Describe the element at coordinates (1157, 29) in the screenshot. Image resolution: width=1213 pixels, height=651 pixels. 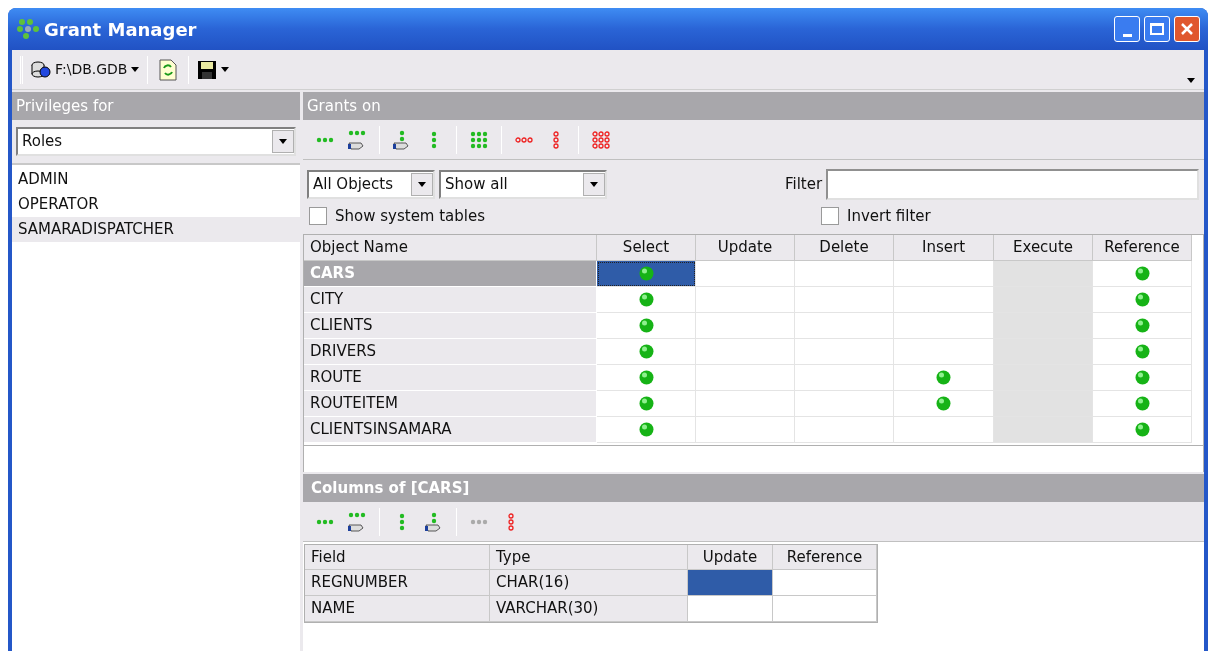
I see `maximize-button` at that location.